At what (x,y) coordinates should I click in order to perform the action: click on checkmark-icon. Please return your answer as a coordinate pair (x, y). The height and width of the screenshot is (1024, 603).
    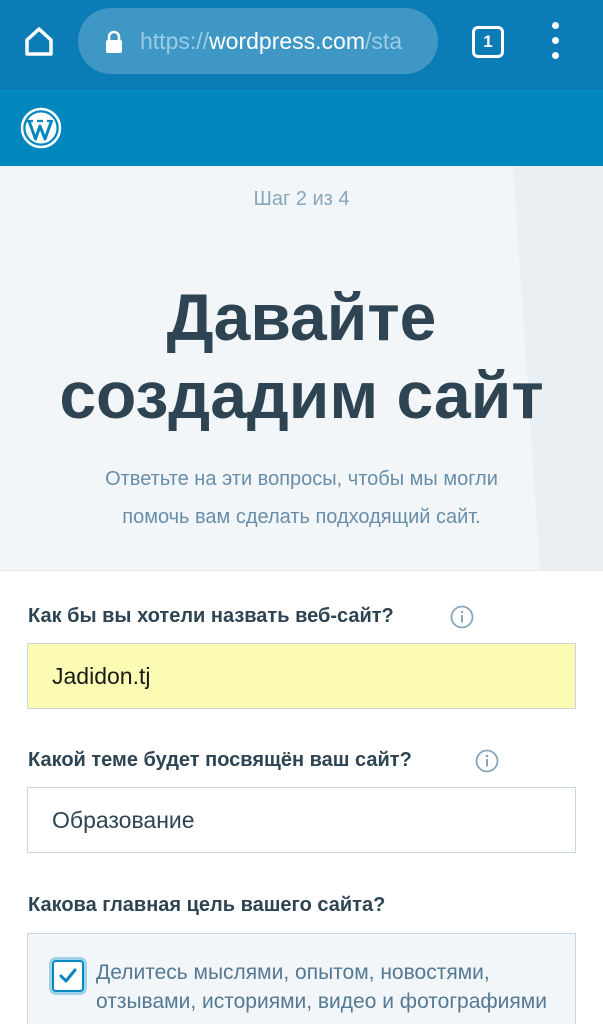
    Looking at the image, I should click on (68, 975).